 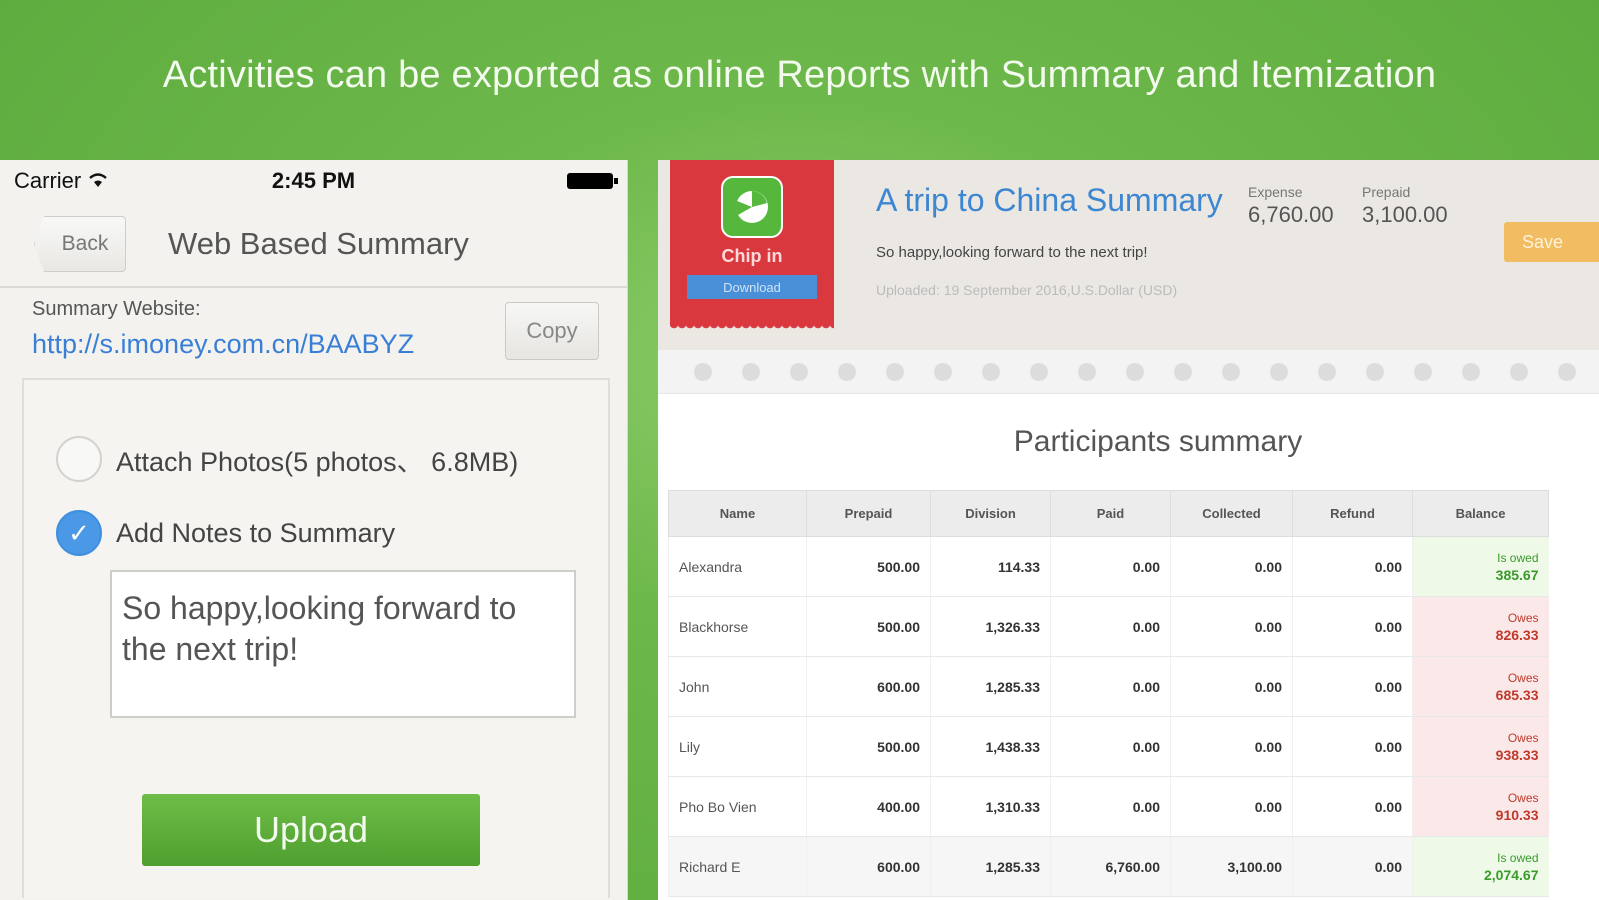 What do you see at coordinates (98, 181) in the screenshot?
I see `wifi-icon` at bounding box center [98, 181].